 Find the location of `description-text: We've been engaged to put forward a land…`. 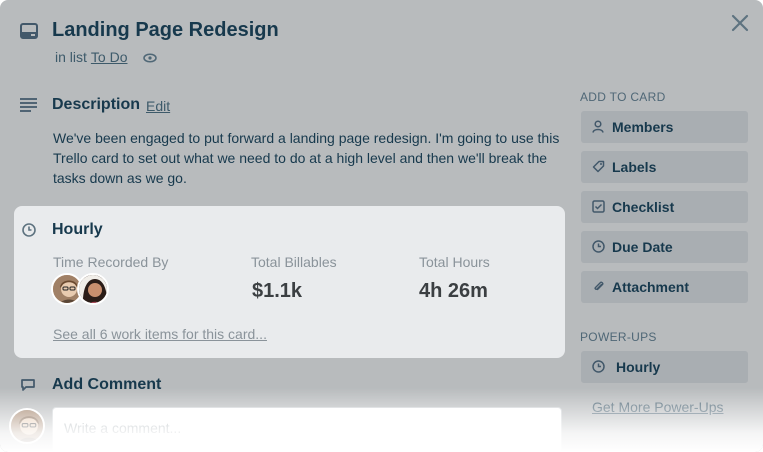

description-text: We've been engaged to put forward a land… is located at coordinates (308, 158).